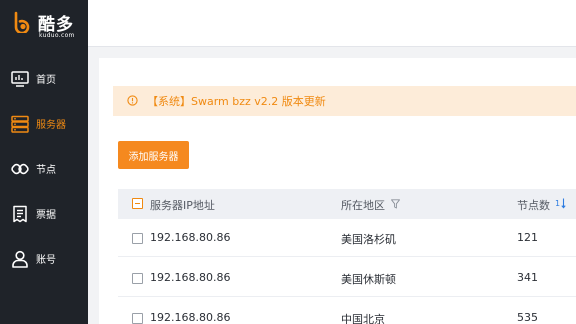  What do you see at coordinates (20, 169) in the screenshot?
I see `node-link-icon` at bounding box center [20, 169].